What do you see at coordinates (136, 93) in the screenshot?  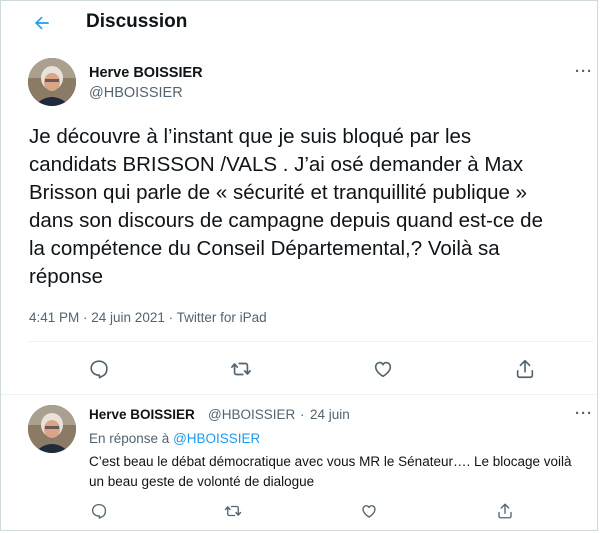 I see `author-handle: @HBOISSIER` at bounding box center [136, 93].